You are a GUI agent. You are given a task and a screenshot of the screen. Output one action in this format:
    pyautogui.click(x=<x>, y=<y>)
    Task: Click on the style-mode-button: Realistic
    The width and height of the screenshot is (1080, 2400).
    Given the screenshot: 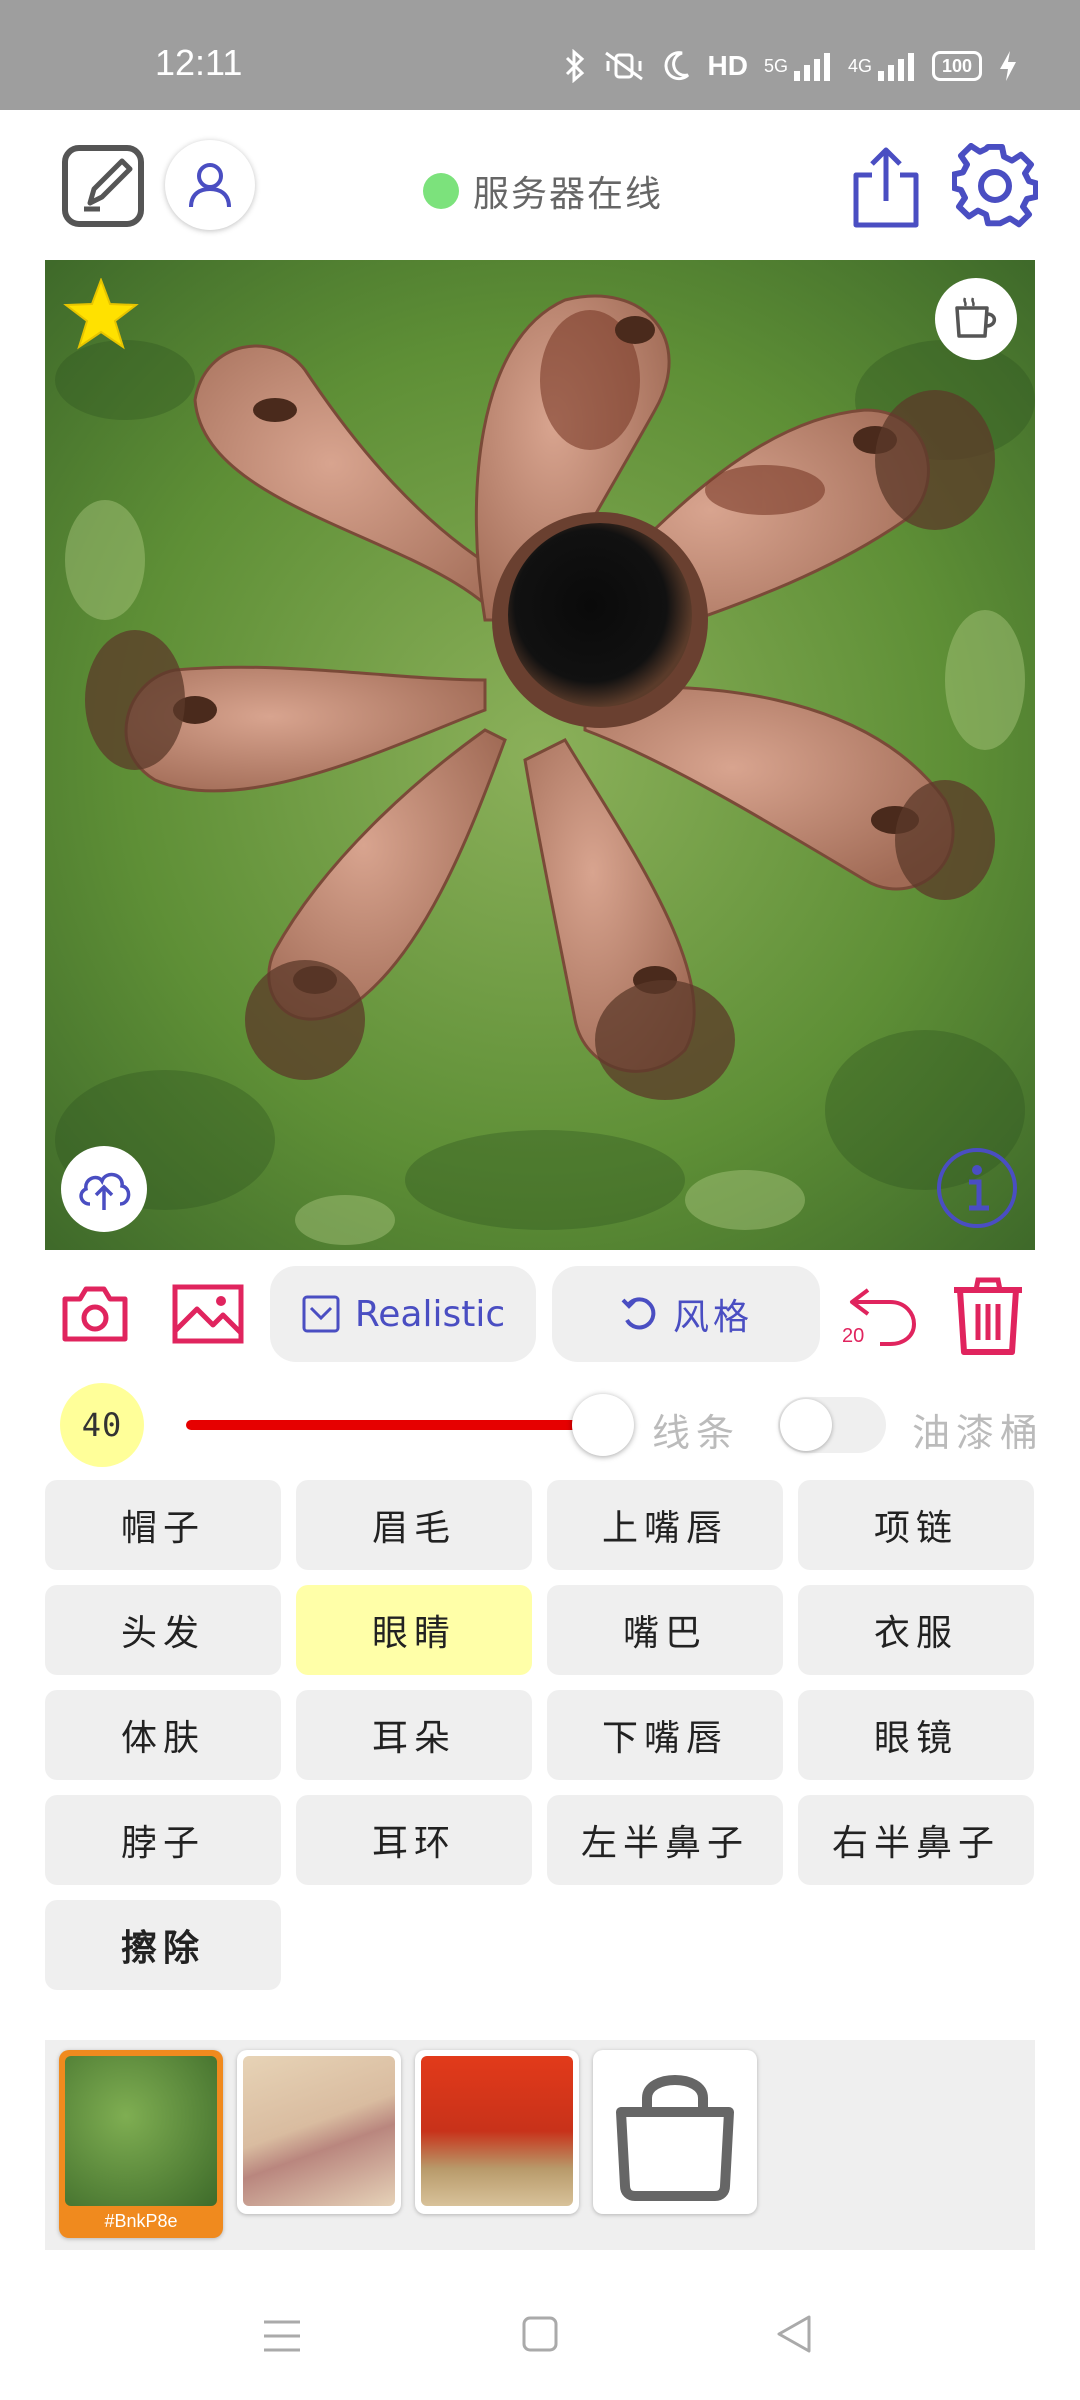 What is the action you would take?
    pyautogui.click(x=403, y=1314)
    